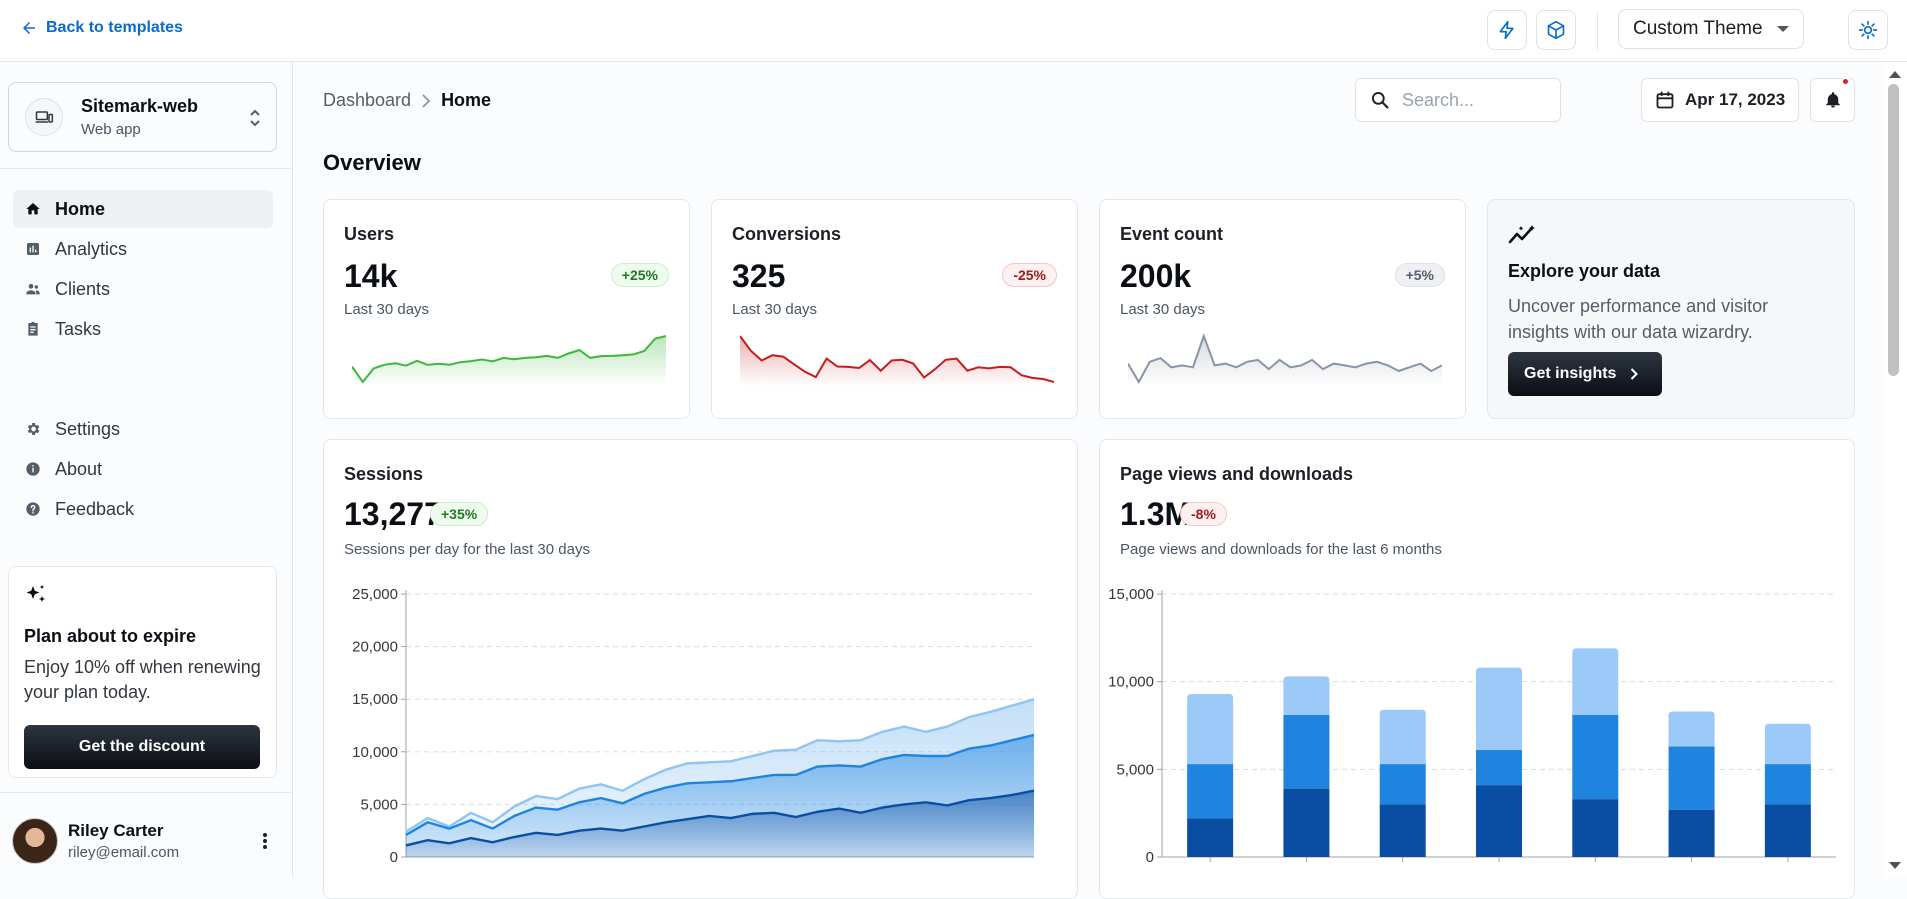 This screenshot has width=1907, height=899. I want to click on unfold-icon, so click(255, 118).